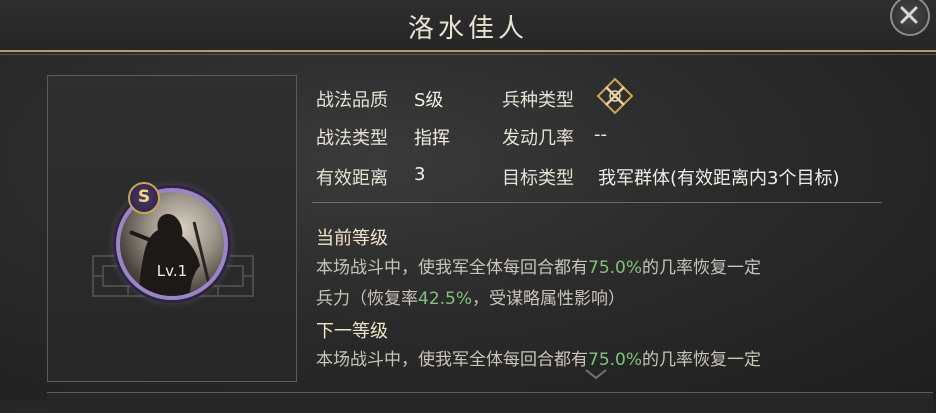 This screenshot has height=413, width=936. I want to click on troop-type-label: 兵种类型, so click(538, 100).